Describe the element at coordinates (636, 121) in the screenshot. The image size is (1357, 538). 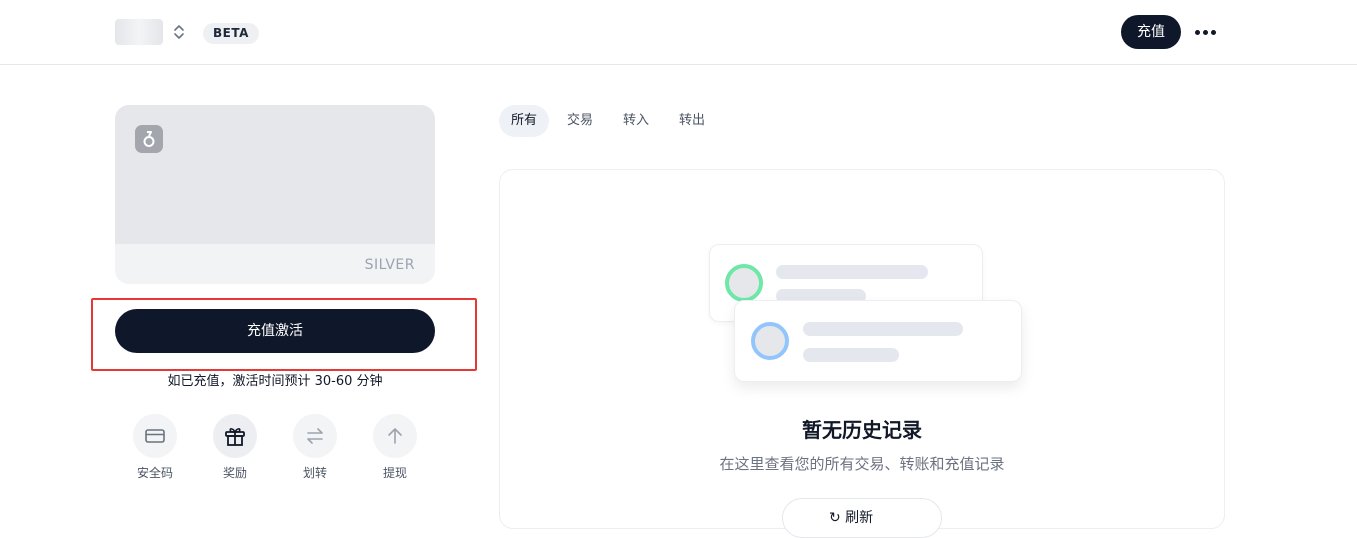
I see `tab-transfer-in: 转入` at that location.